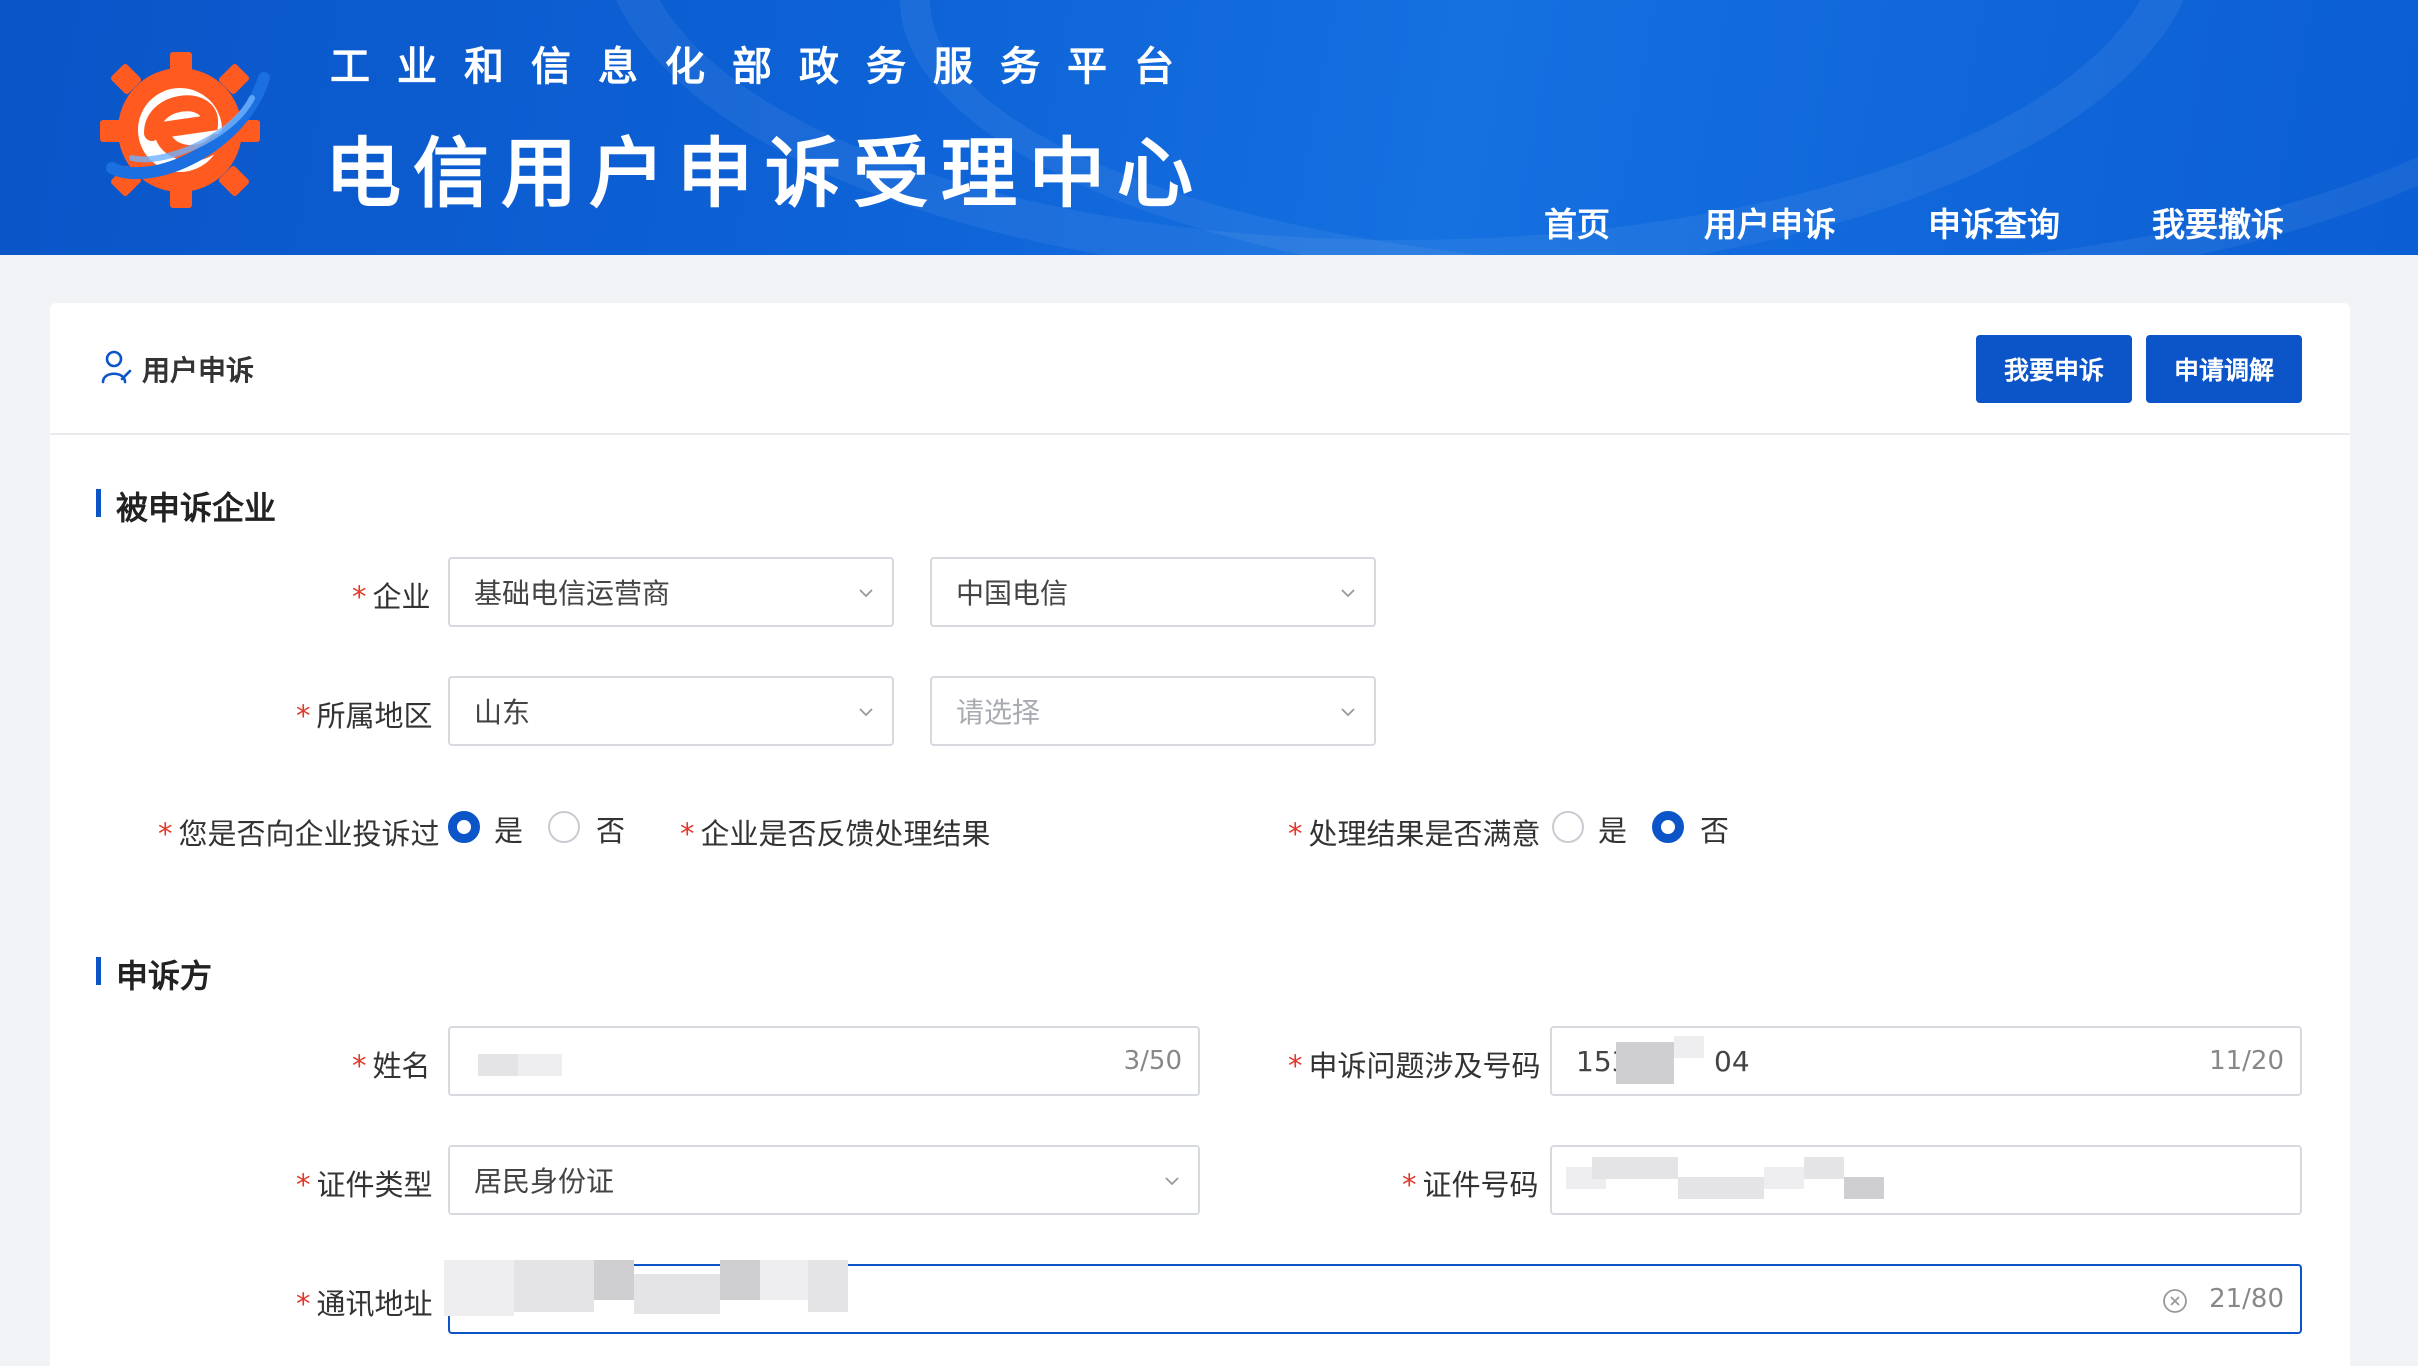 This screenshot has width=2418, height=1366. I want to click on name-input: 3/50, so click(824, 1061).